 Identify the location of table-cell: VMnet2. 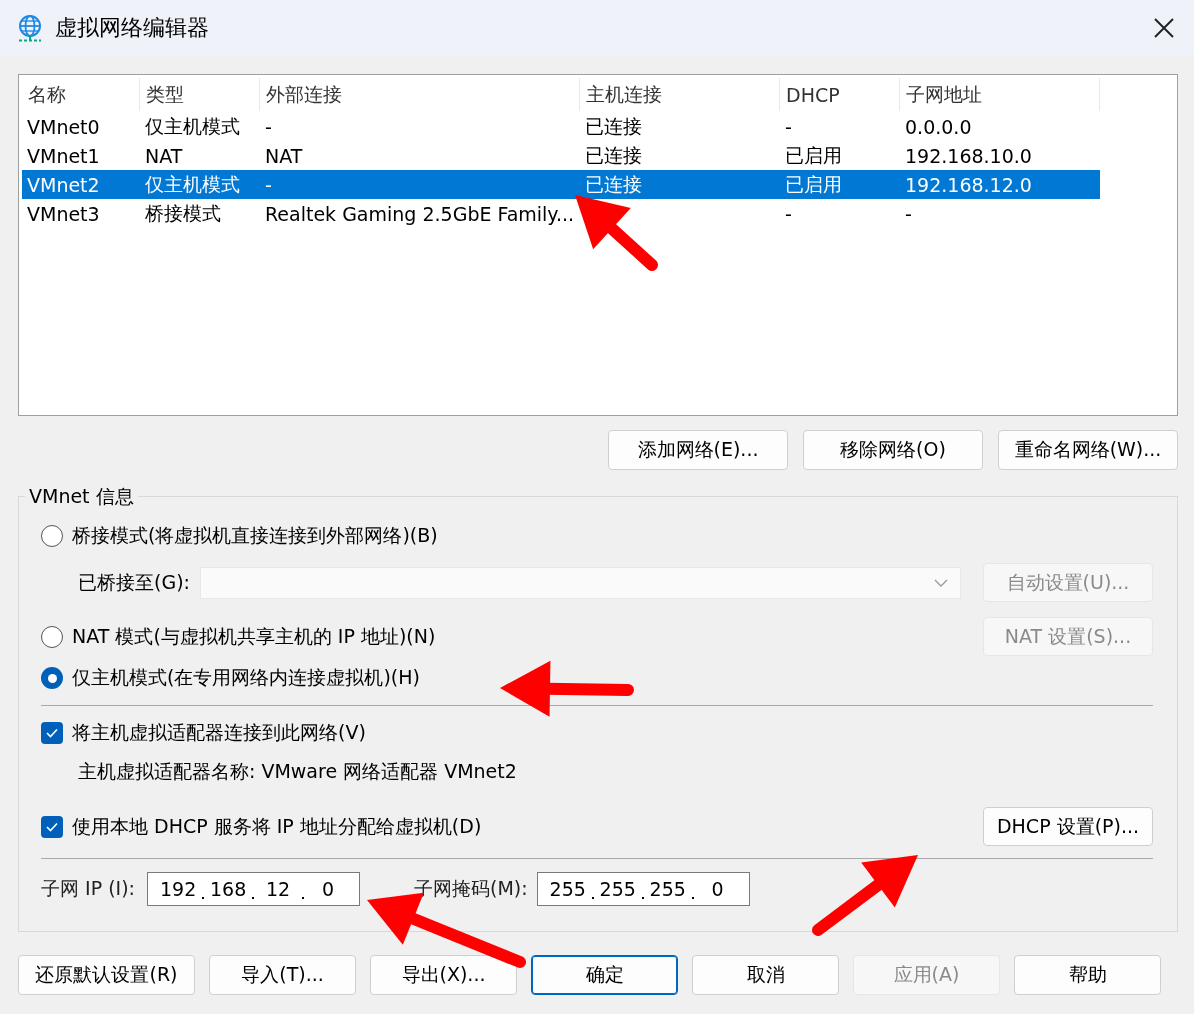
(63, 184).